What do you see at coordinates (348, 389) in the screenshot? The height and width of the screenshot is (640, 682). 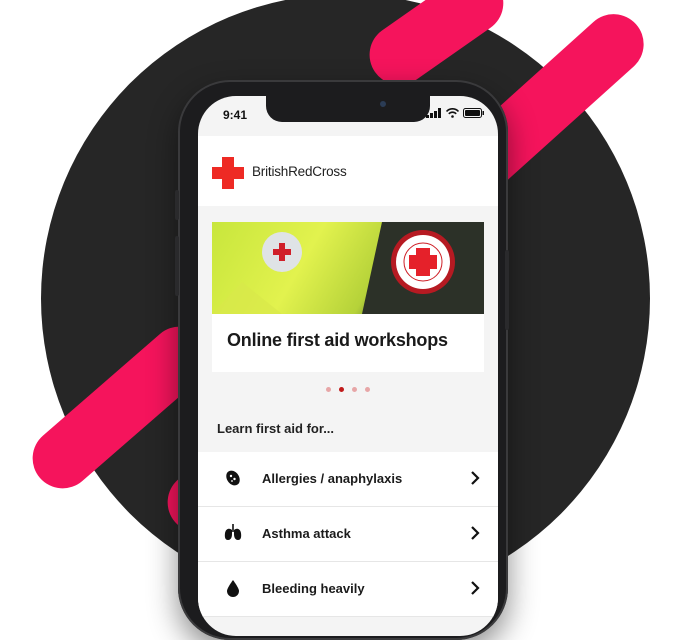 I see `carousel-indicator` at bounding box center [348, 389].